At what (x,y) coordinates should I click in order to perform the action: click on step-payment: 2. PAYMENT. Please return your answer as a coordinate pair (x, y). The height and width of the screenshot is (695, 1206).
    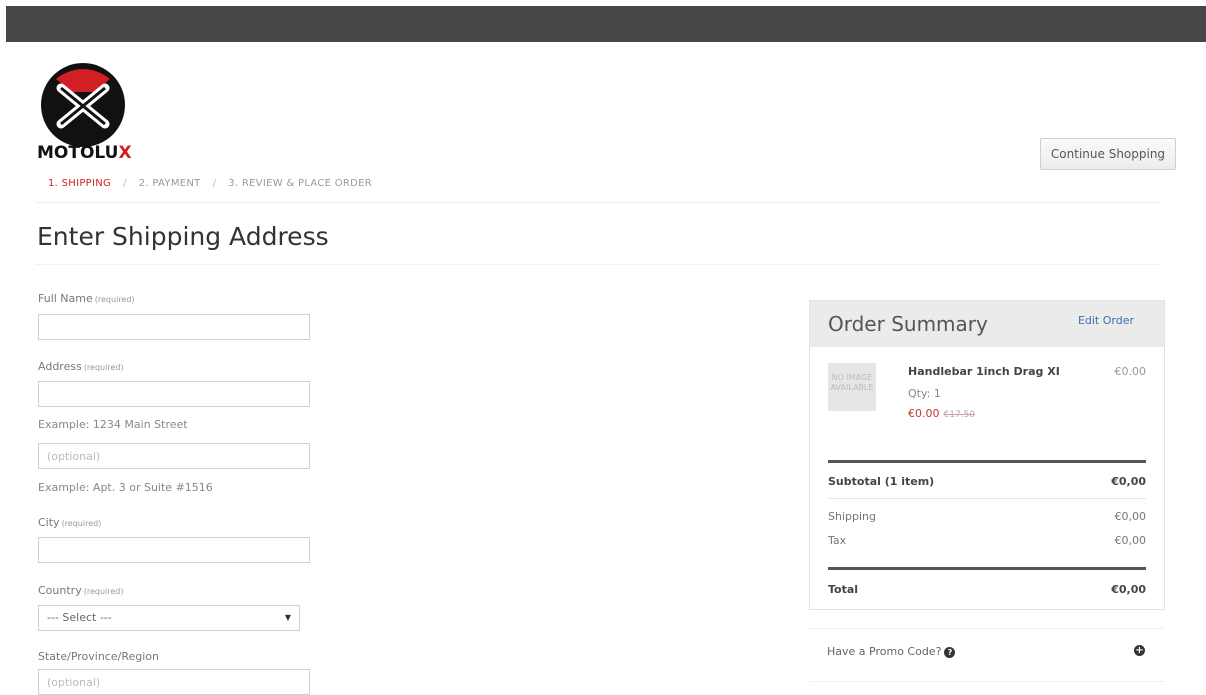
    Looking at the image, I should click on (170, 183).